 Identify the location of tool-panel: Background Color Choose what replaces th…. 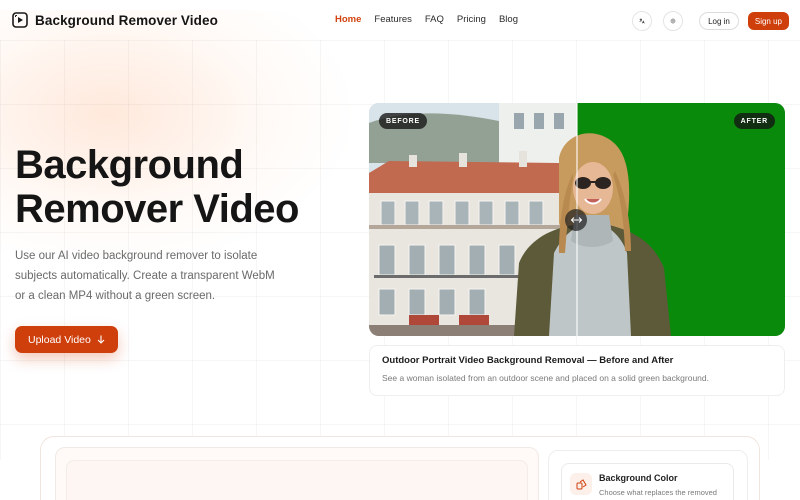
(400, 468).